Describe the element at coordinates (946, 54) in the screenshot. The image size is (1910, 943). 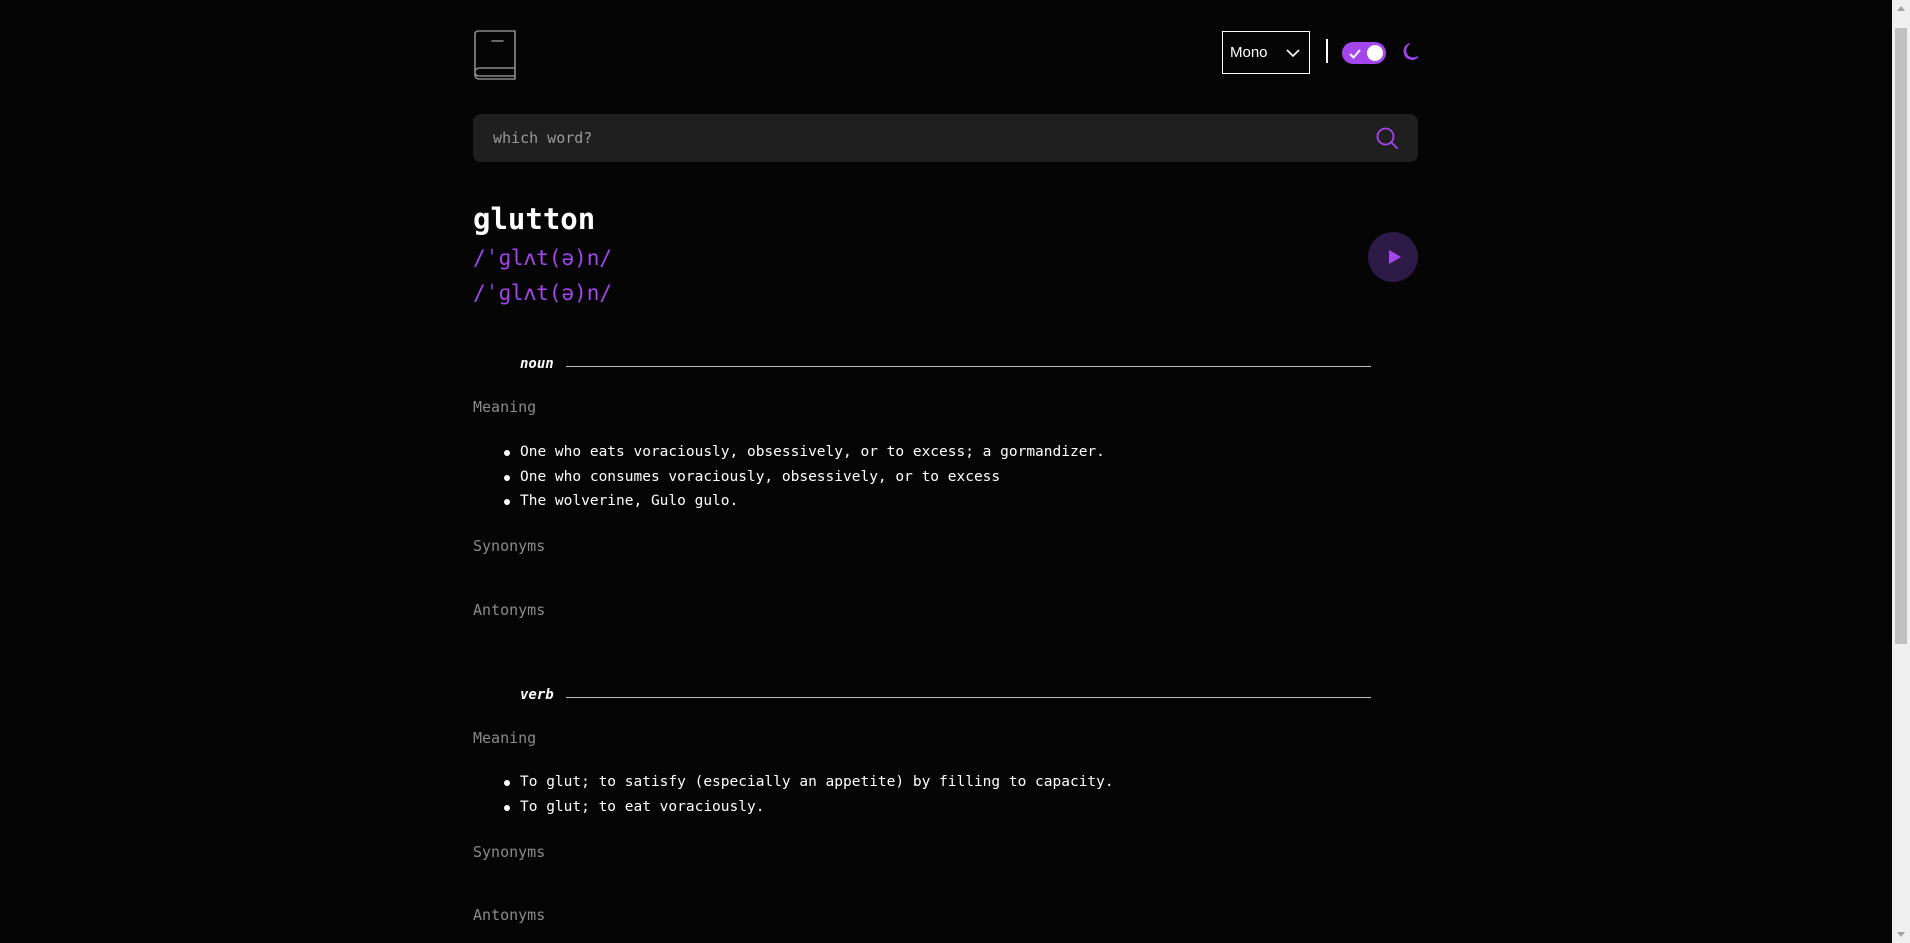
I see `header: Mono` at that location.